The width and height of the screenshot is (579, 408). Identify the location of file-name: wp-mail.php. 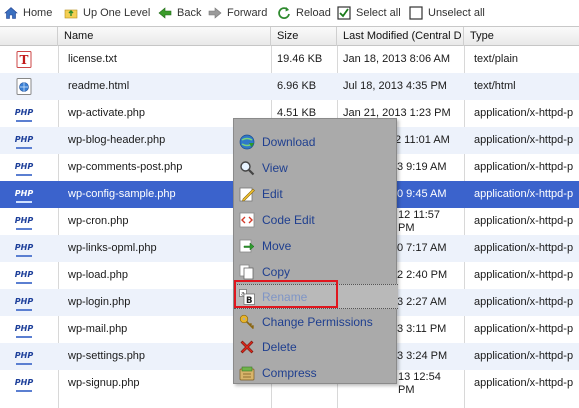
(98, 329).